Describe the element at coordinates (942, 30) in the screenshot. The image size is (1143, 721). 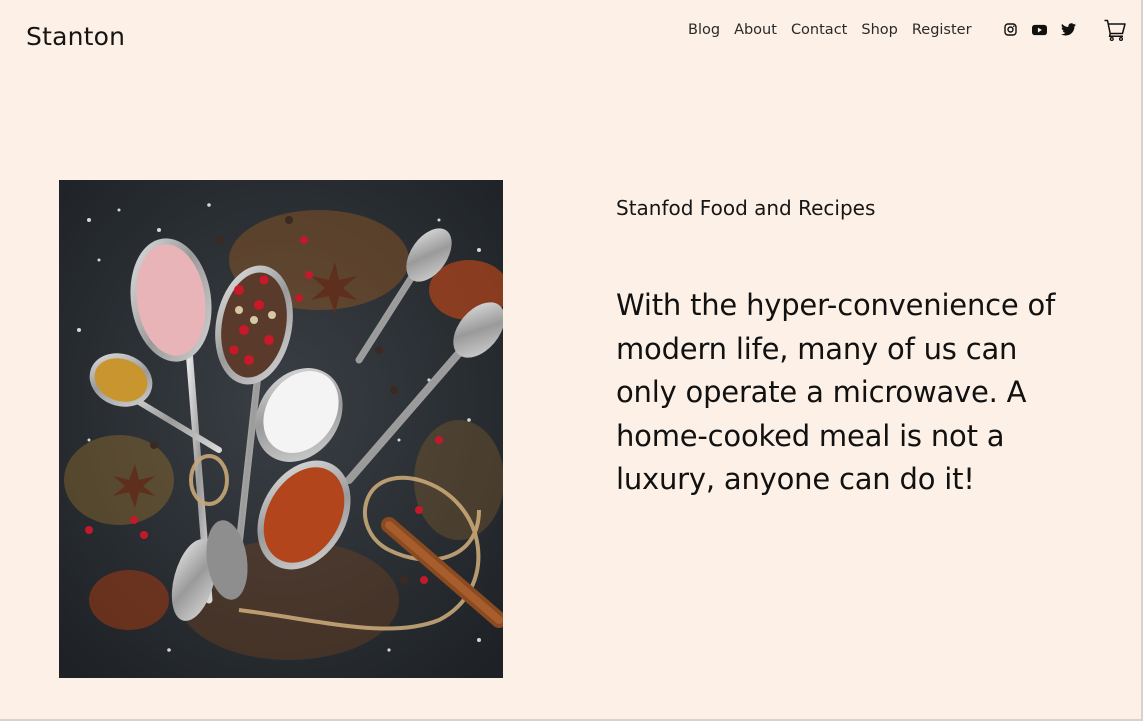
I see `nav-register: Register` at that location.